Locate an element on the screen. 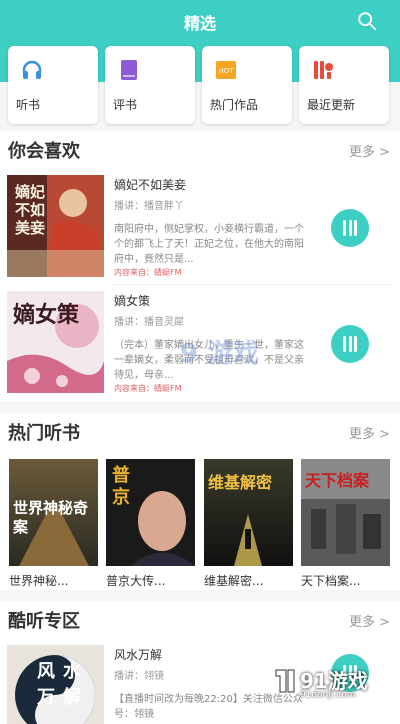  section-header-hot: 热门听书 更多 > is located at coordinates (200, 431).